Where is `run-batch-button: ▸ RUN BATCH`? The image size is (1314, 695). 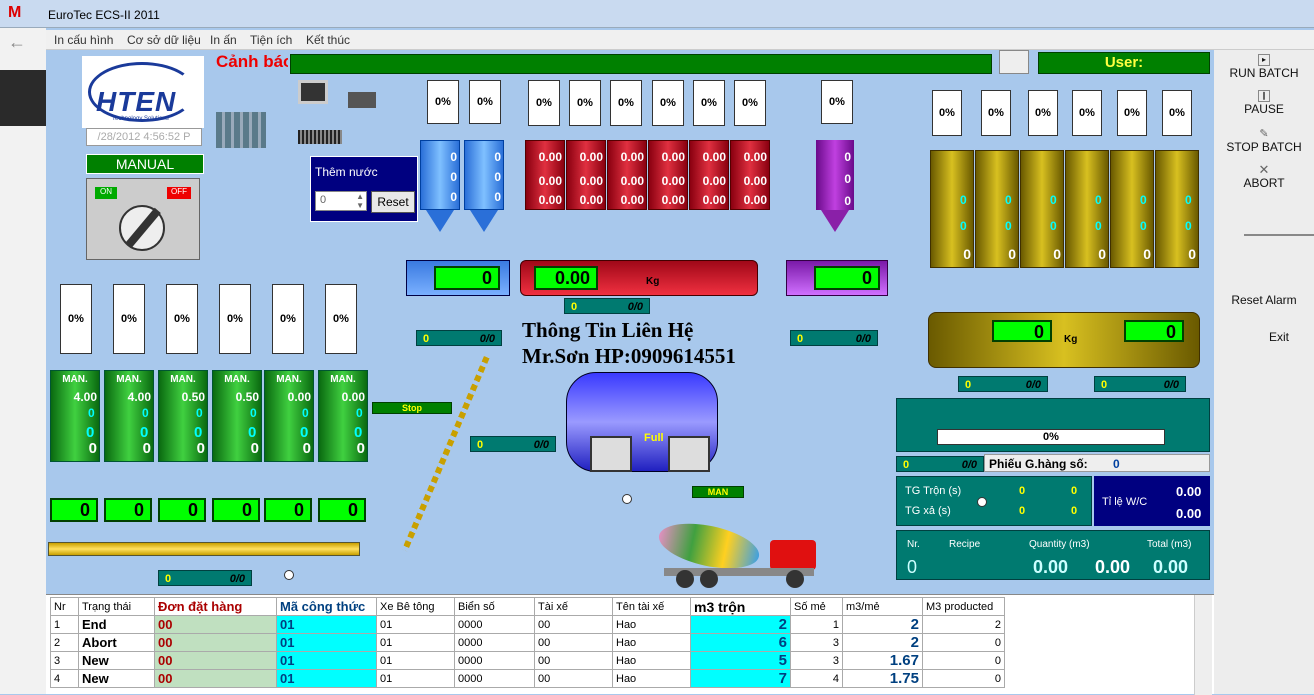 run-batch-button: ▸ RUN BATCH is located at coordinates (1264, 67).